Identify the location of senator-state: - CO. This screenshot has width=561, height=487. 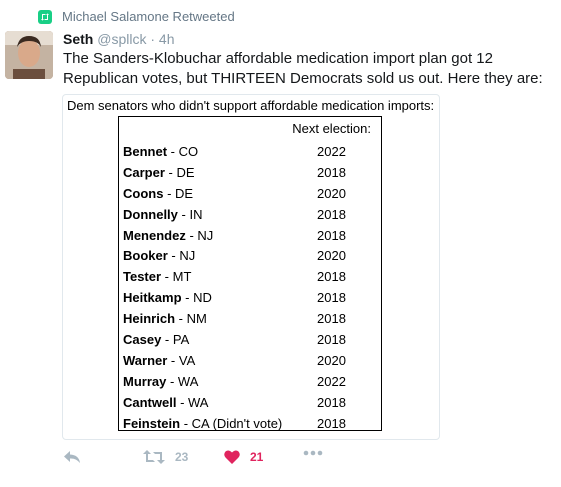
(183, 151).